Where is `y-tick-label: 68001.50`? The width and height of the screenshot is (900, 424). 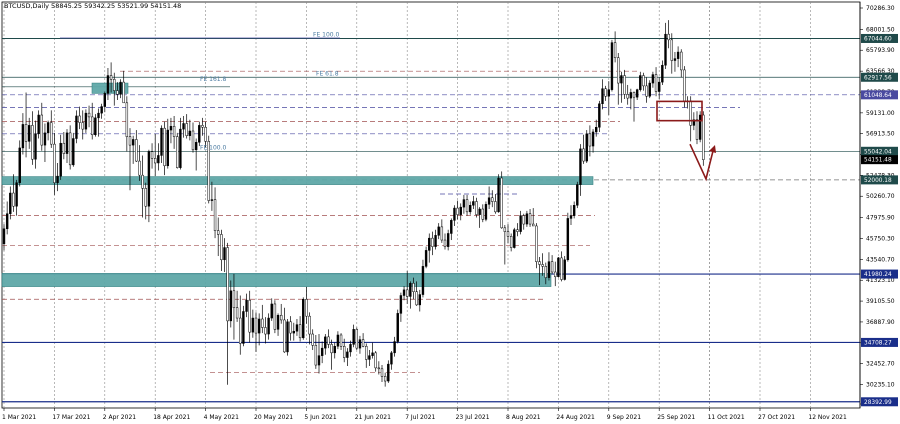
y-tick-label: 68001.50 is located at coordinates (880, 29).